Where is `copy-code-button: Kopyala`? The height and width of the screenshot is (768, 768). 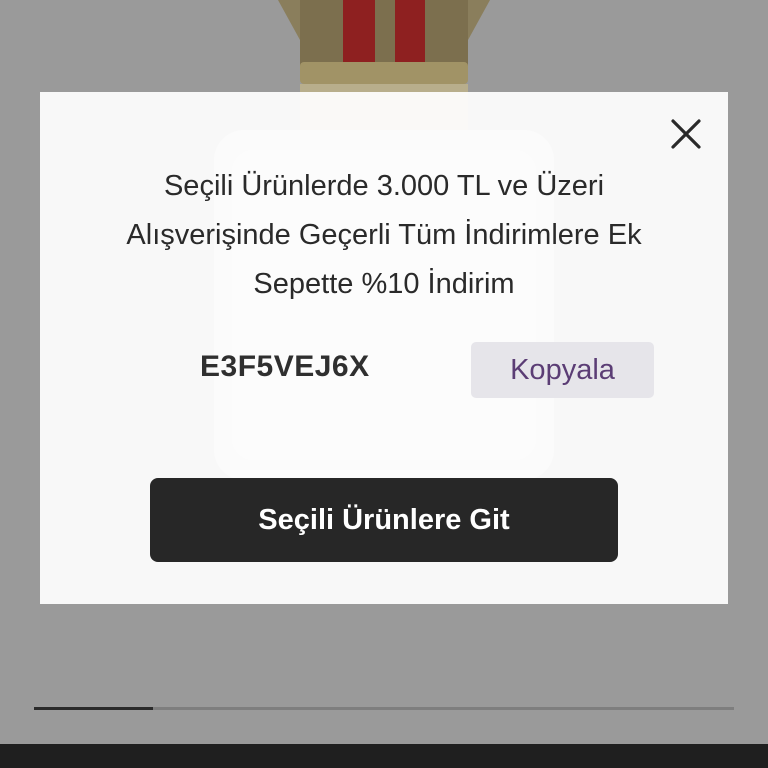 copy-code-button: Kopyala is located at coordinates (562, 370).